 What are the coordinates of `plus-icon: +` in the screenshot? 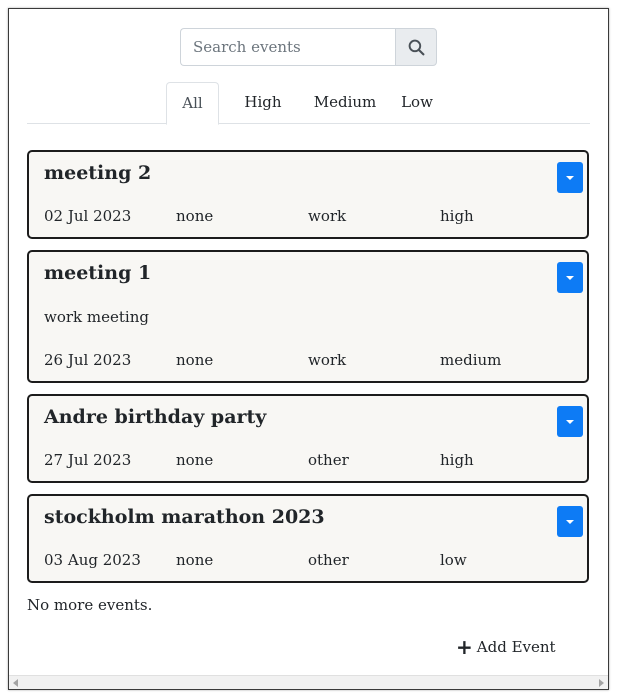 It's located at (464, 647).